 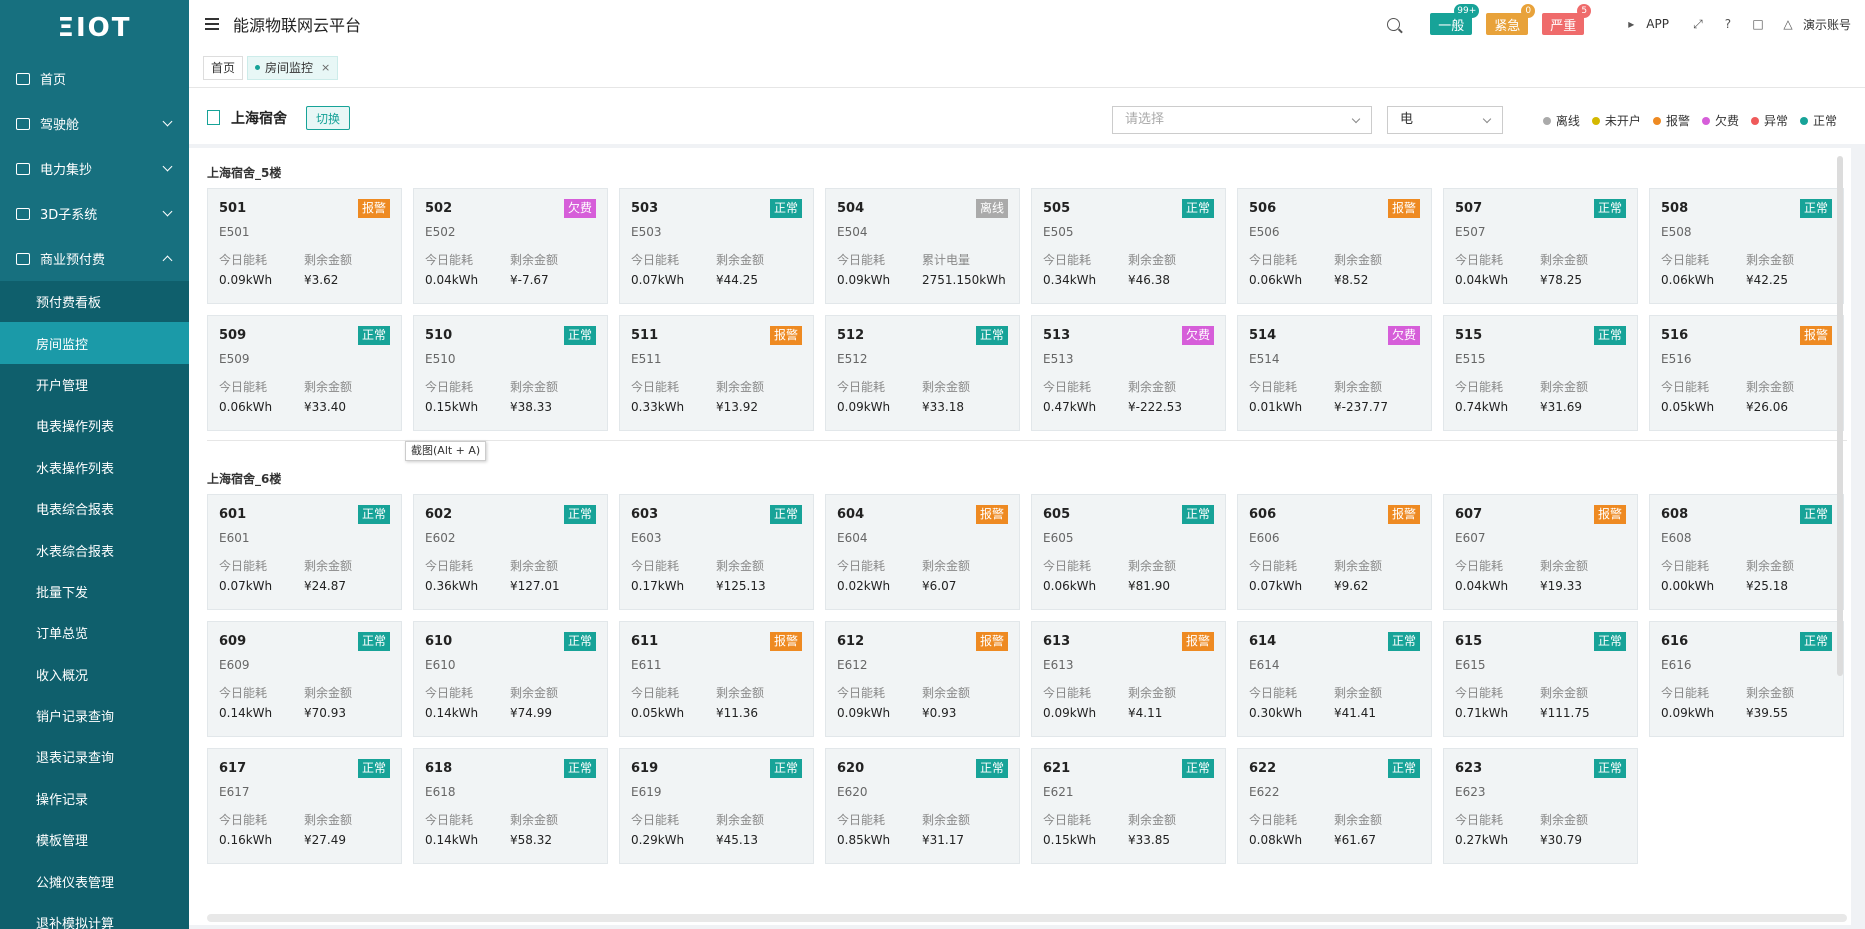 What do you see at coordinates (325, 67) in the screenshot?
I see `close-icon: ×` at bounding box center [325, 67].